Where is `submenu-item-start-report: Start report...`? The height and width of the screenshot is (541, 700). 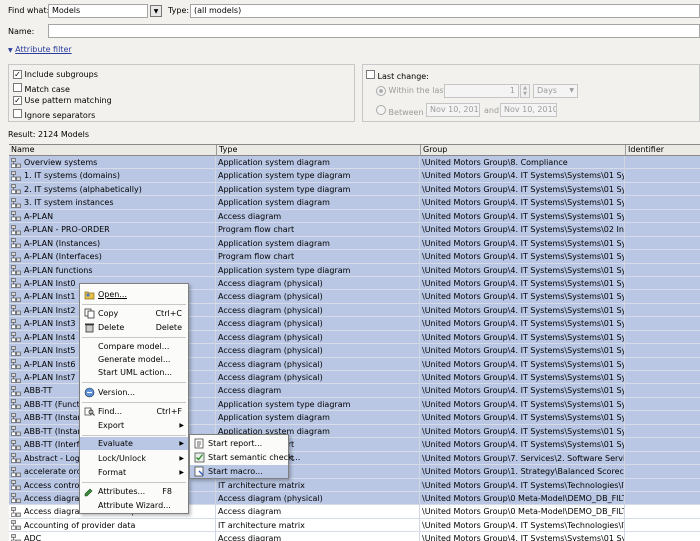
submenu-item-start-report: Start report... is located at coordinates (239, 443).